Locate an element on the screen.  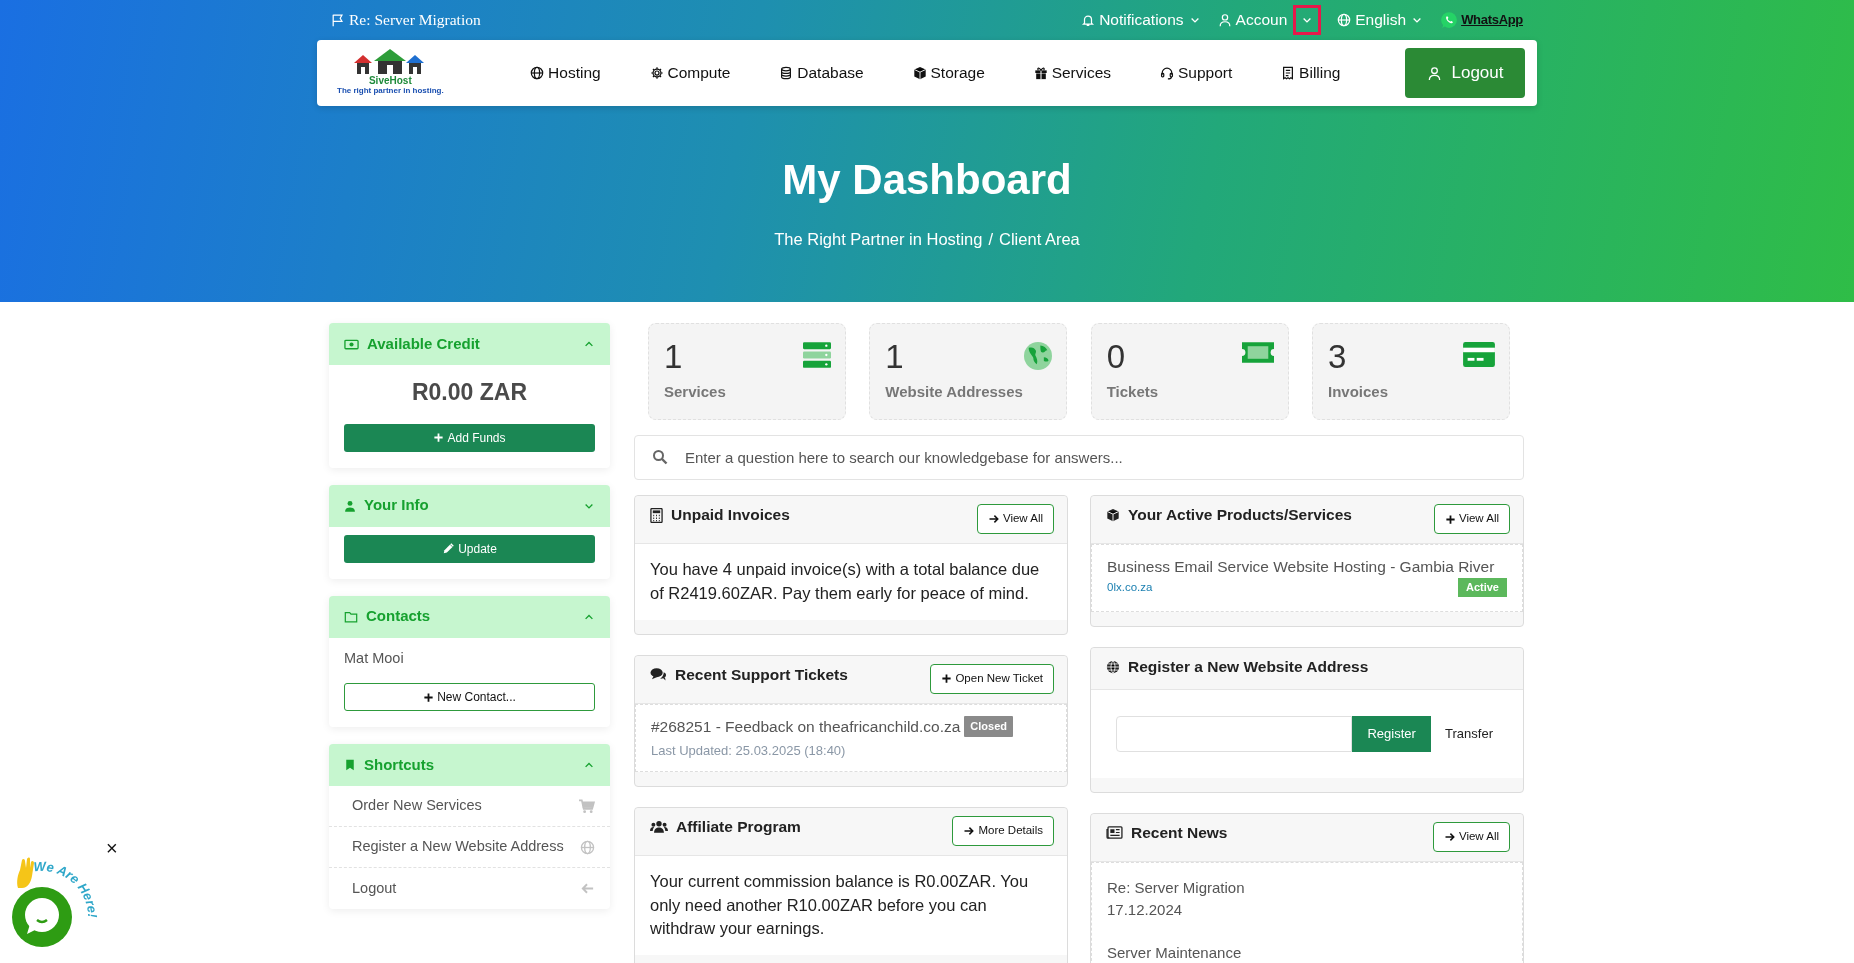
users-icon is located at coordinates (659, 827).